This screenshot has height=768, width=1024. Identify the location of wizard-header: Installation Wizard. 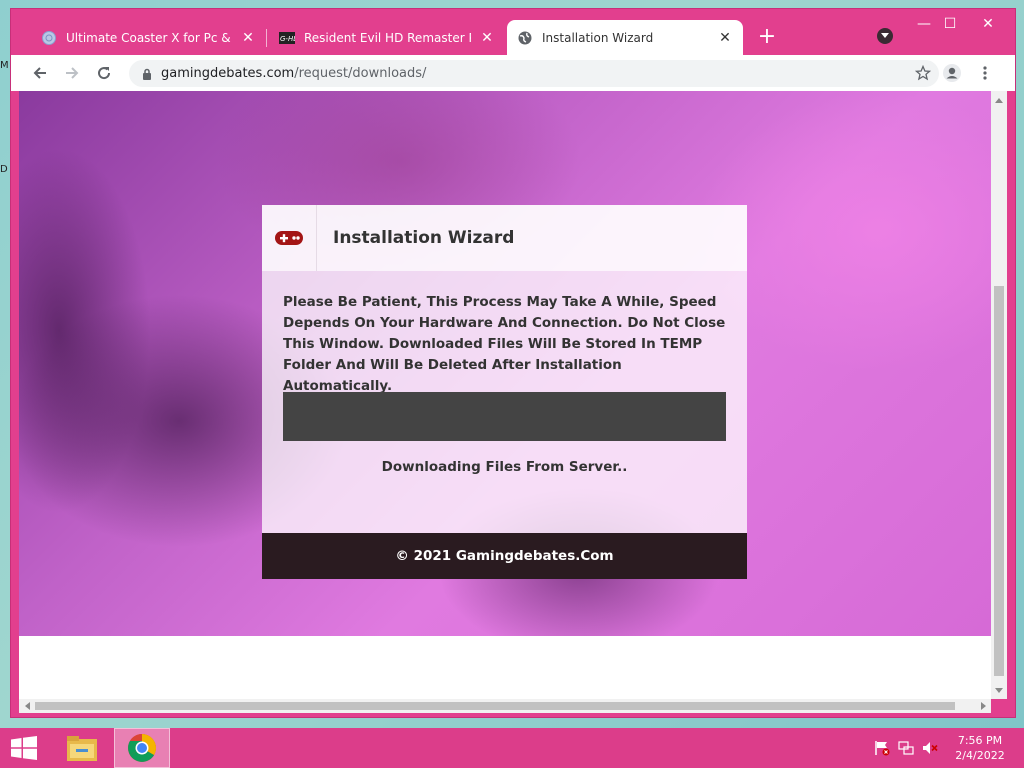
(504, 238).